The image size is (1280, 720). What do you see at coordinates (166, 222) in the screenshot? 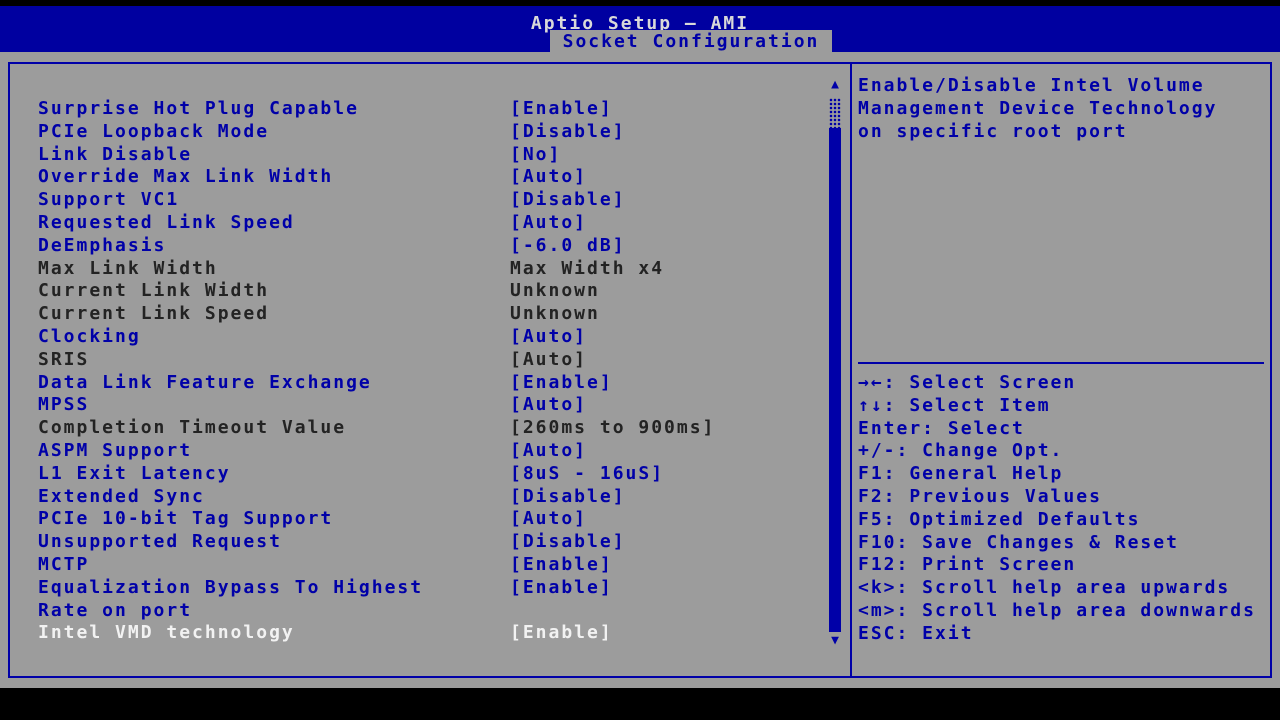
I see `option-label: Requested Link Speed` at bounding box center [166, 222].